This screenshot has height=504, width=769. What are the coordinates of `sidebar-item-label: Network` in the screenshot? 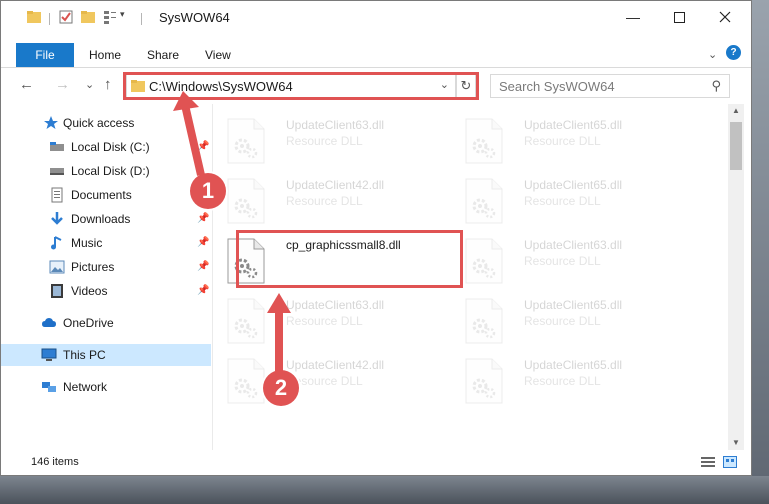 It's located at (85, 387).